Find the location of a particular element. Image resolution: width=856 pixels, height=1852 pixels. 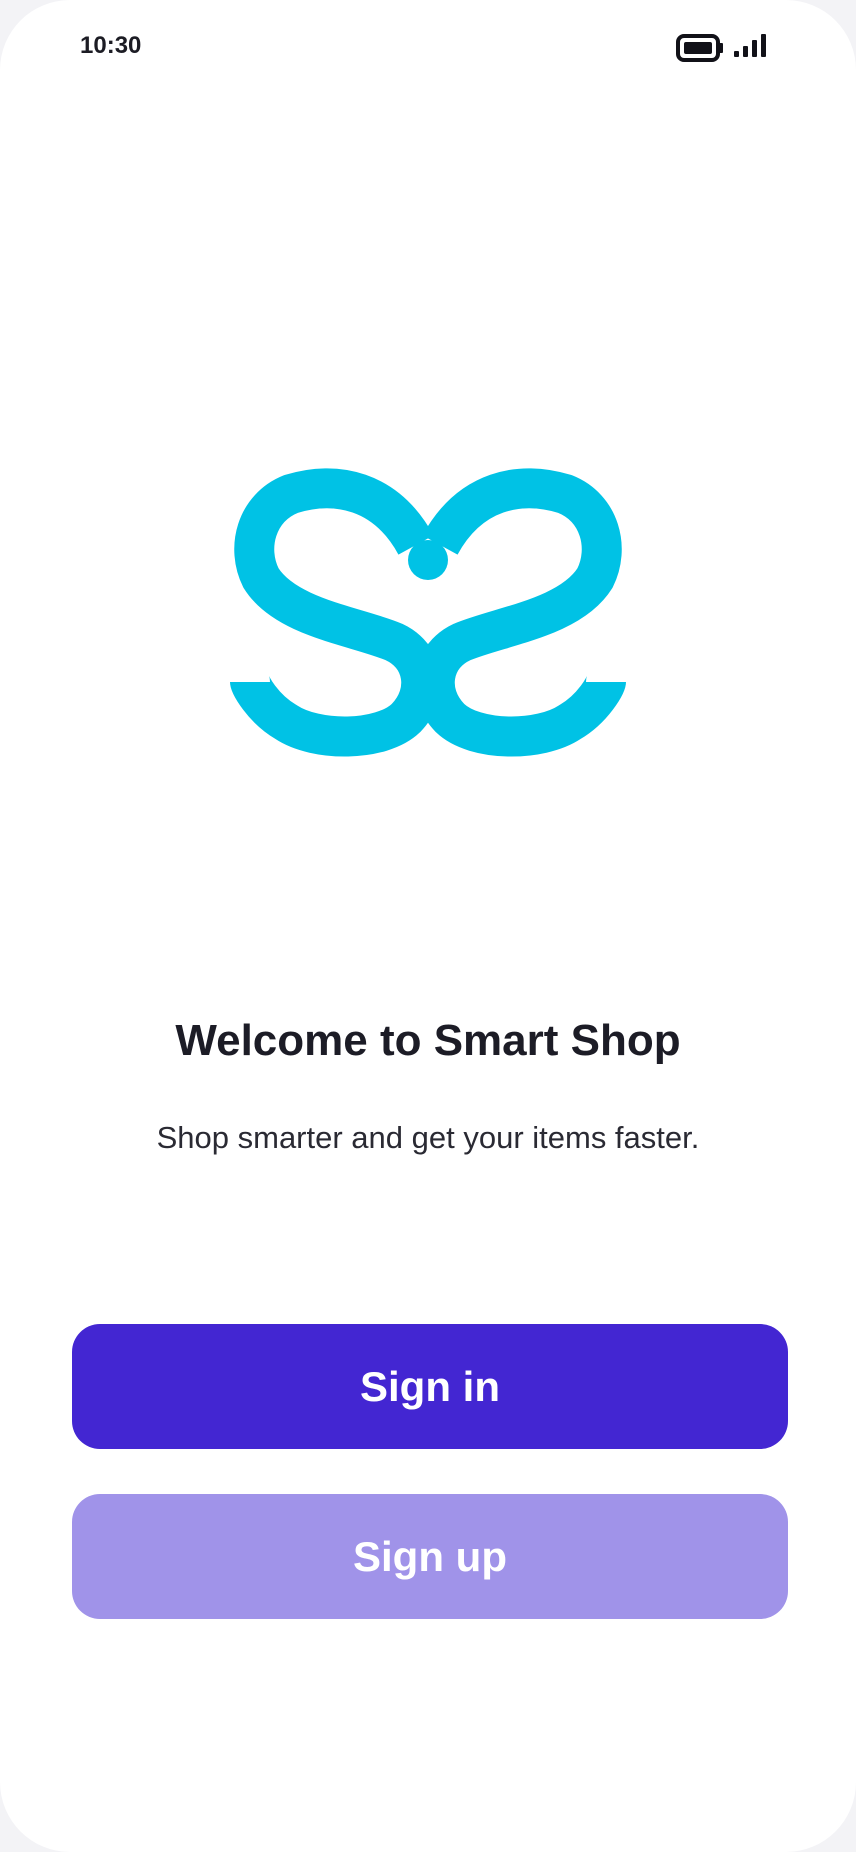

sign-up-button: Sign up is located at coordinates (430, 1556).